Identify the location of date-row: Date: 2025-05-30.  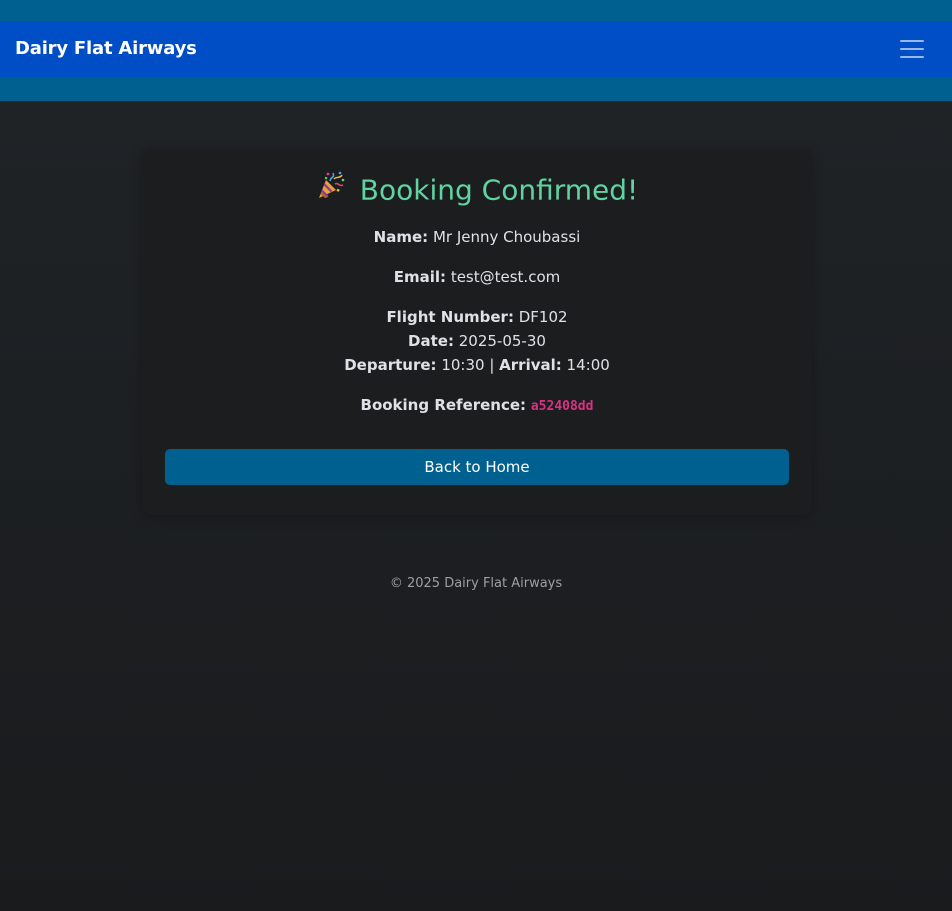
(477, 341).